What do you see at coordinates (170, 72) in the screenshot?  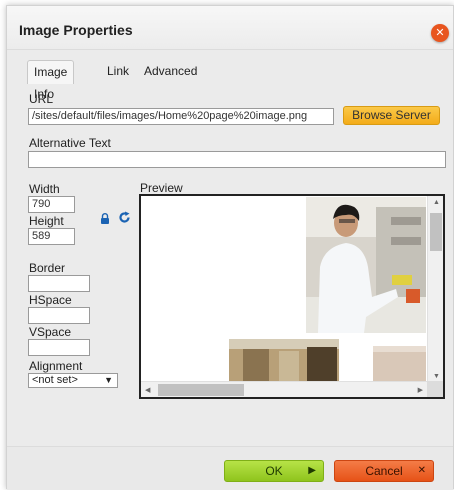 I see `tab-advanced: Advanced` at bounding box center [170, 72].